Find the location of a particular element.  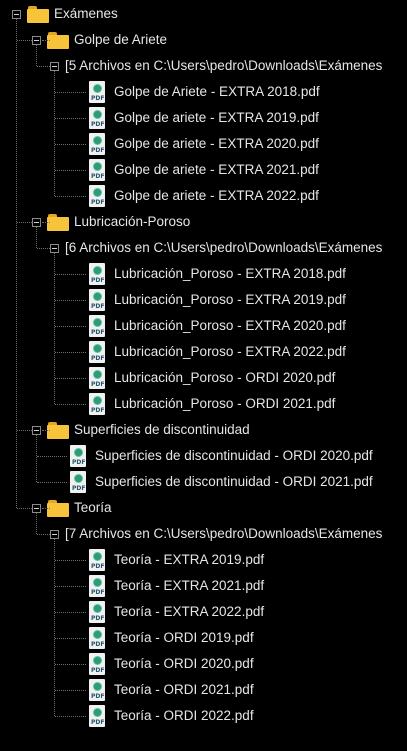

file-label: Lubricación_Poroso - EXTRA 2020.pdf is located at coordinates (230, 325).